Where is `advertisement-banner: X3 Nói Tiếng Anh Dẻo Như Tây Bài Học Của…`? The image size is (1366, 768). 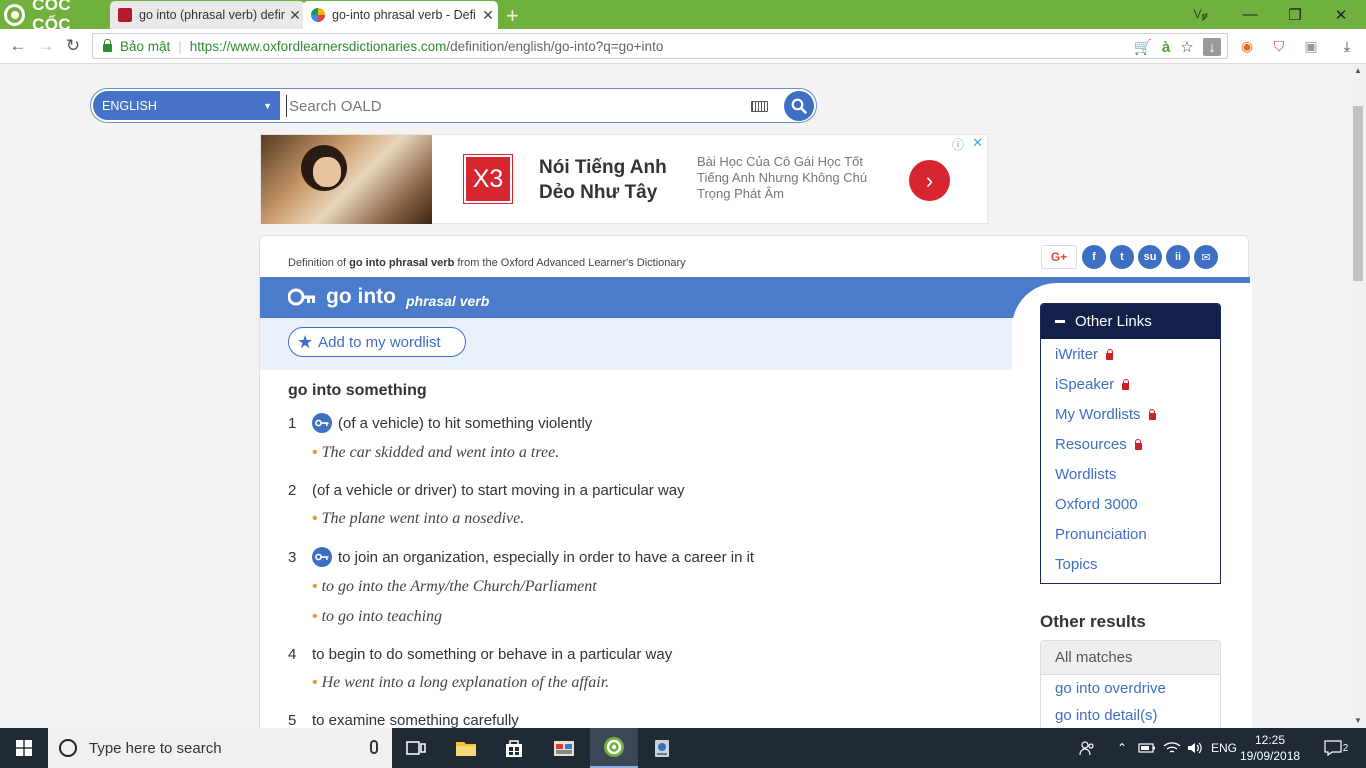
advertisement-banner: X3 Nói Tiếng Anh Dẻo Như Tây Bài Học Của… is located at coordinates (624, 179).